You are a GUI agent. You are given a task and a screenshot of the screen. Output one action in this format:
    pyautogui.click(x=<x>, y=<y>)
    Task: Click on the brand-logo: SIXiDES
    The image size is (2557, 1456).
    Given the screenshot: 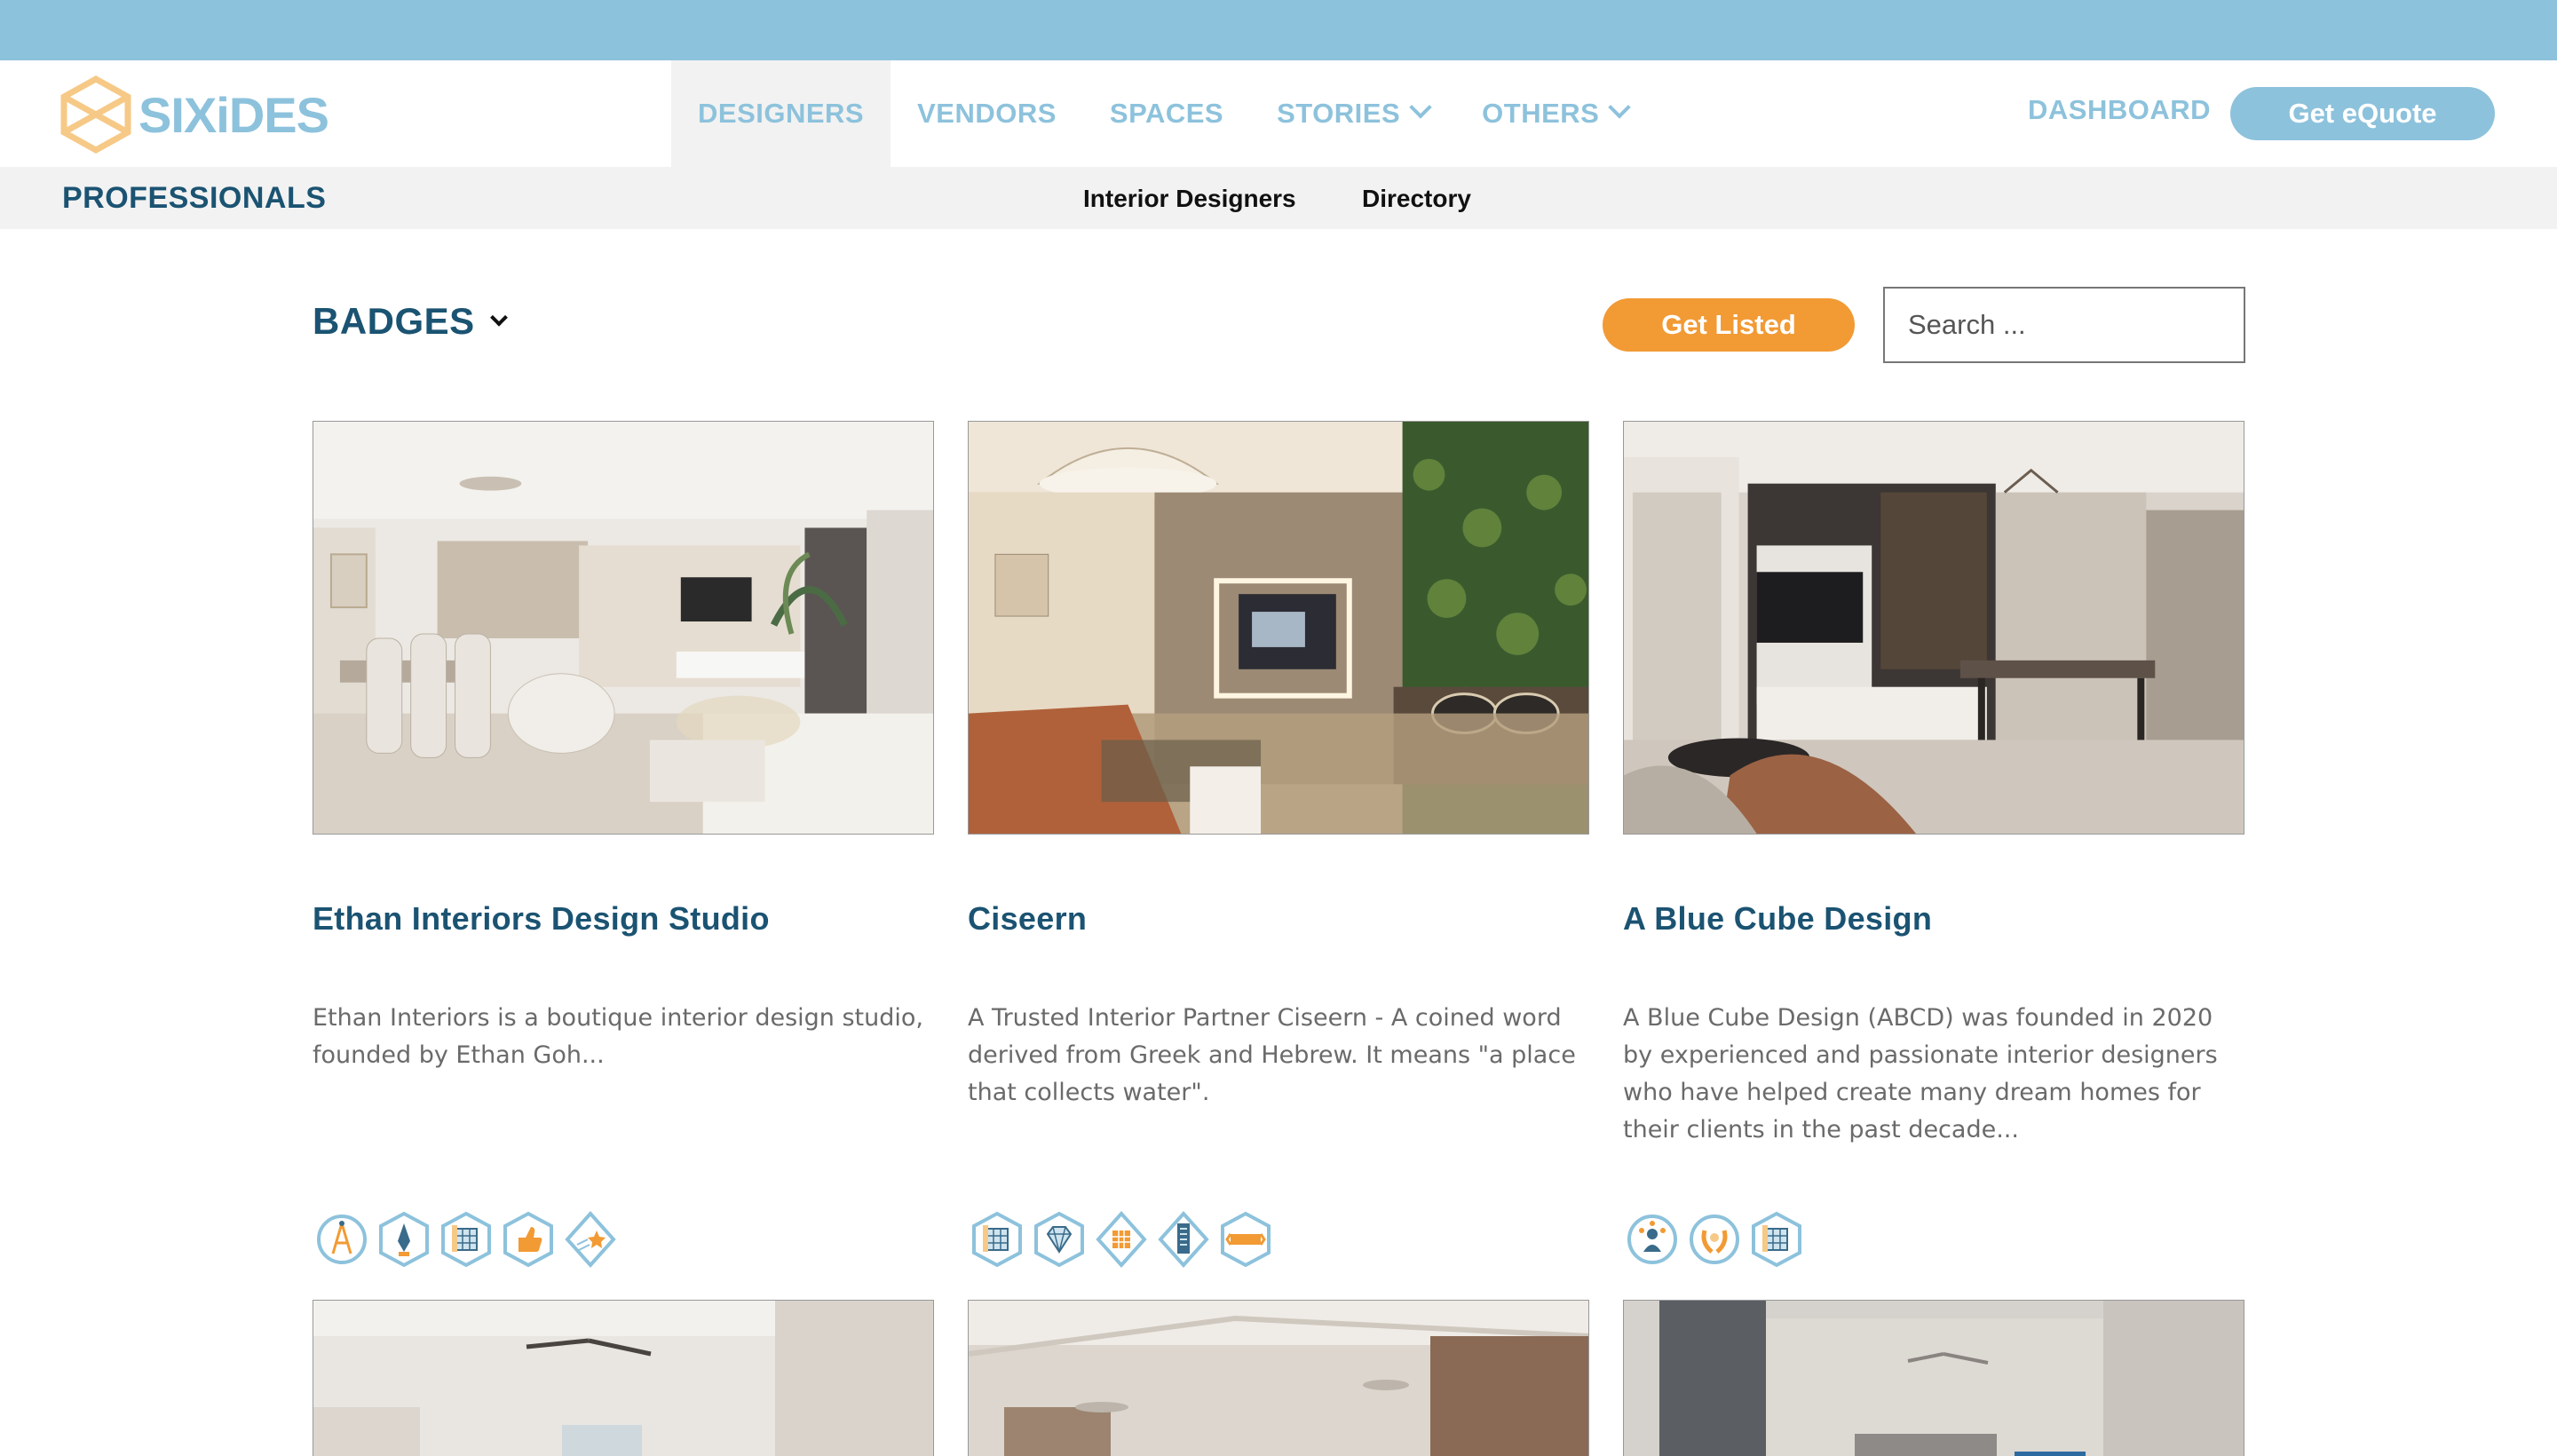 What is the action you would take?
    pyautogui.click(x=194, y=115)
    